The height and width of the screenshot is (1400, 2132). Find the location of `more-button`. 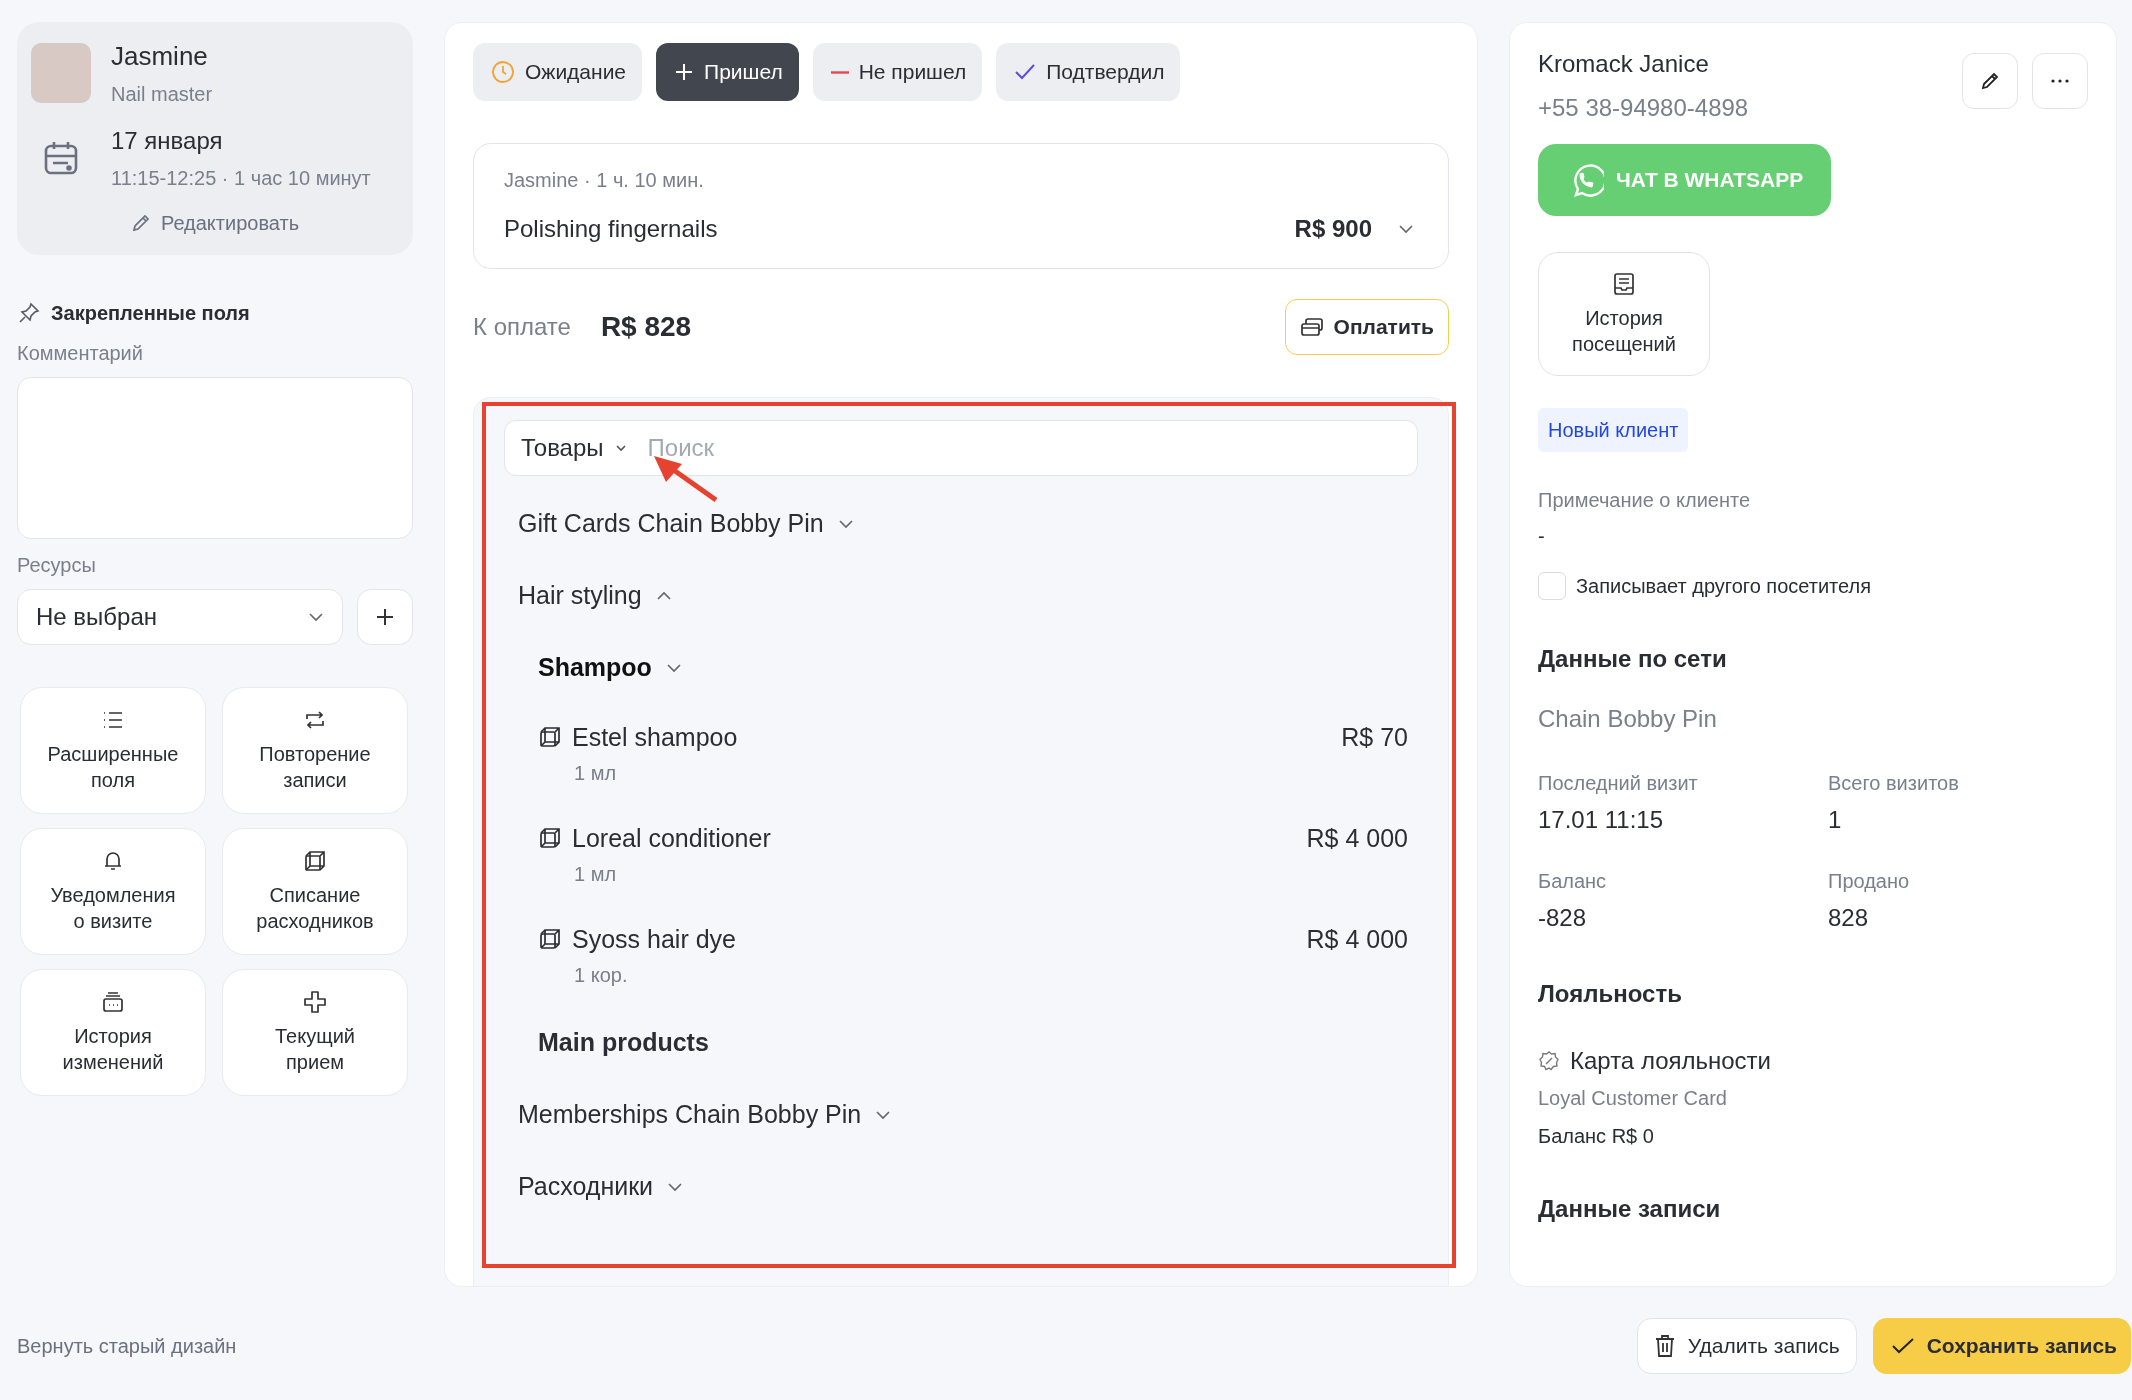

more-button is located at coordinates (2060, 81).